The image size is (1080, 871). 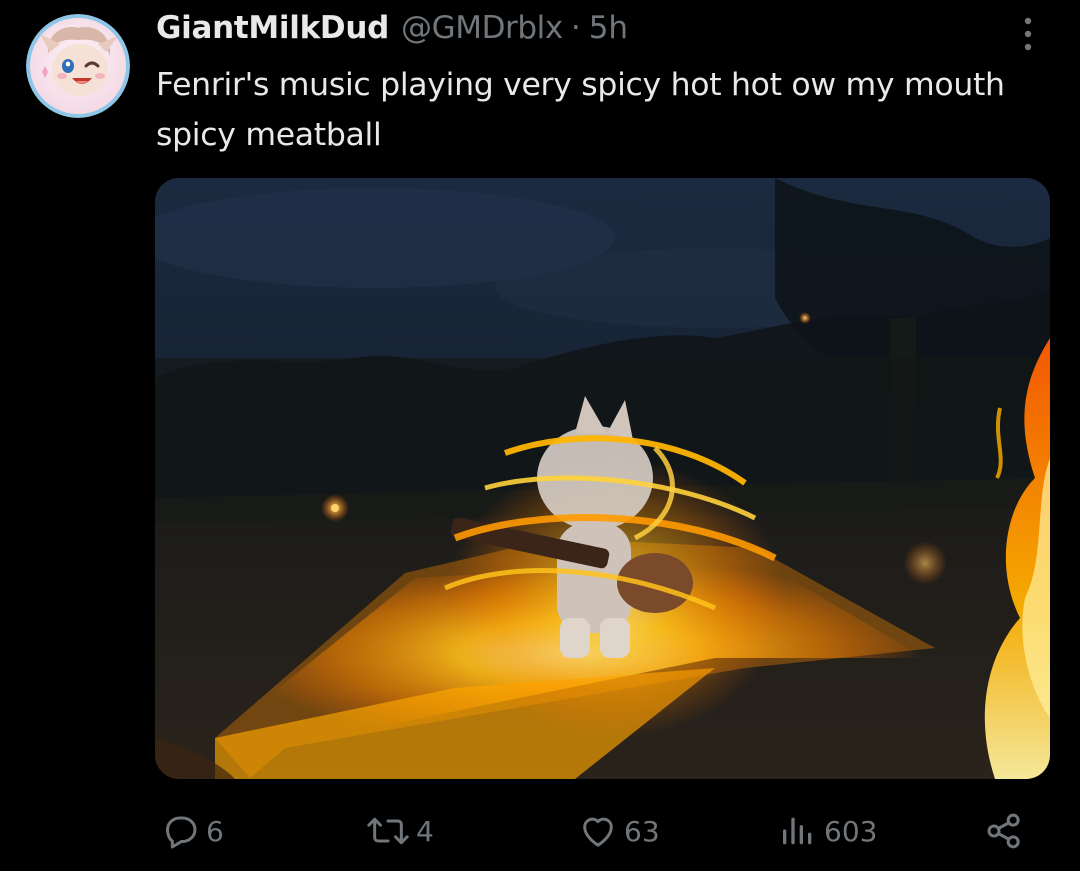 I want to click on avatar-image, so click(x=78, y=66).